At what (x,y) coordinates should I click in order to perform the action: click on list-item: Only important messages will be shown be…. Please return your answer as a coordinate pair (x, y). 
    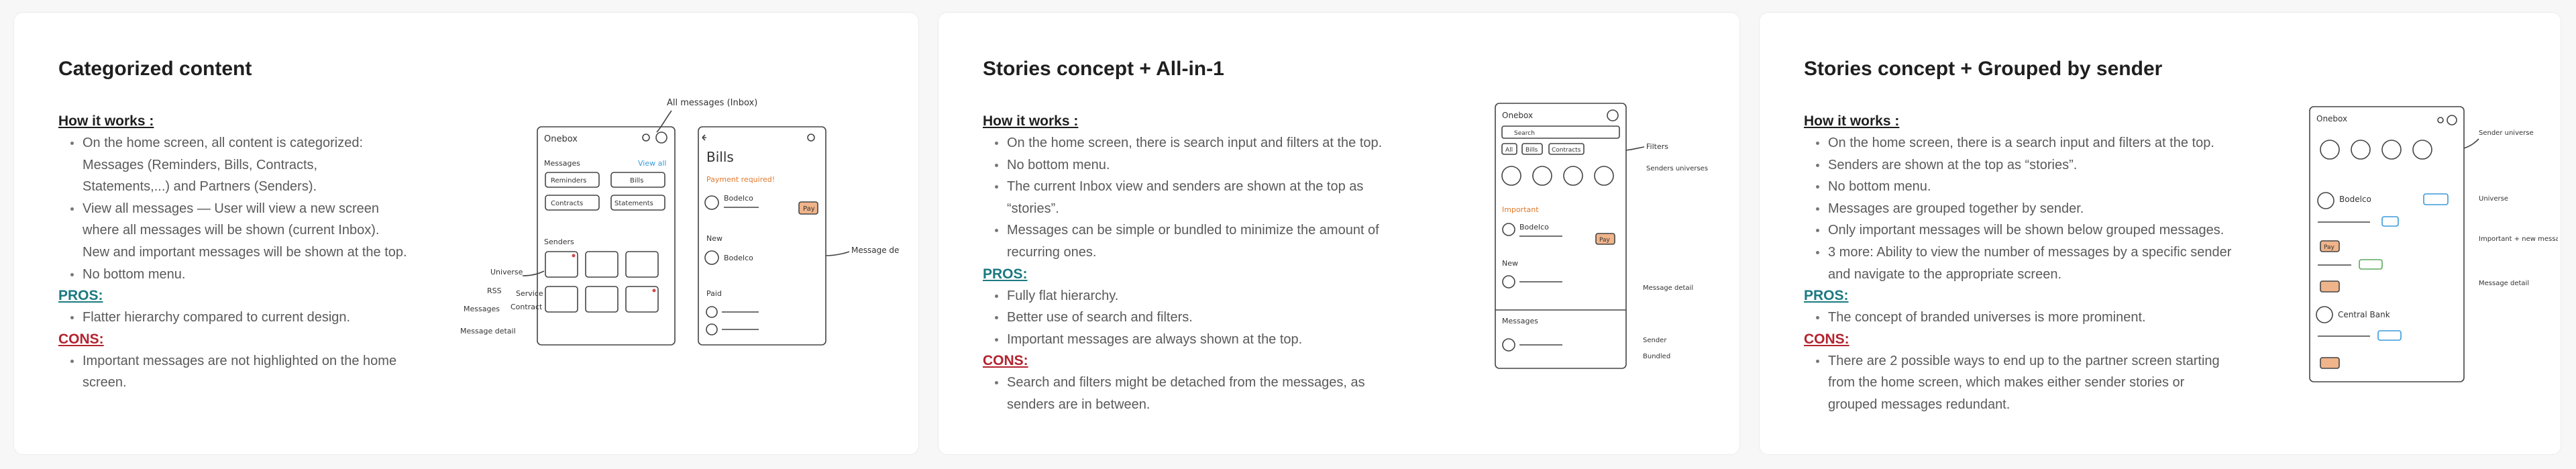
    Looking at the image, I should click on (2018, 230).